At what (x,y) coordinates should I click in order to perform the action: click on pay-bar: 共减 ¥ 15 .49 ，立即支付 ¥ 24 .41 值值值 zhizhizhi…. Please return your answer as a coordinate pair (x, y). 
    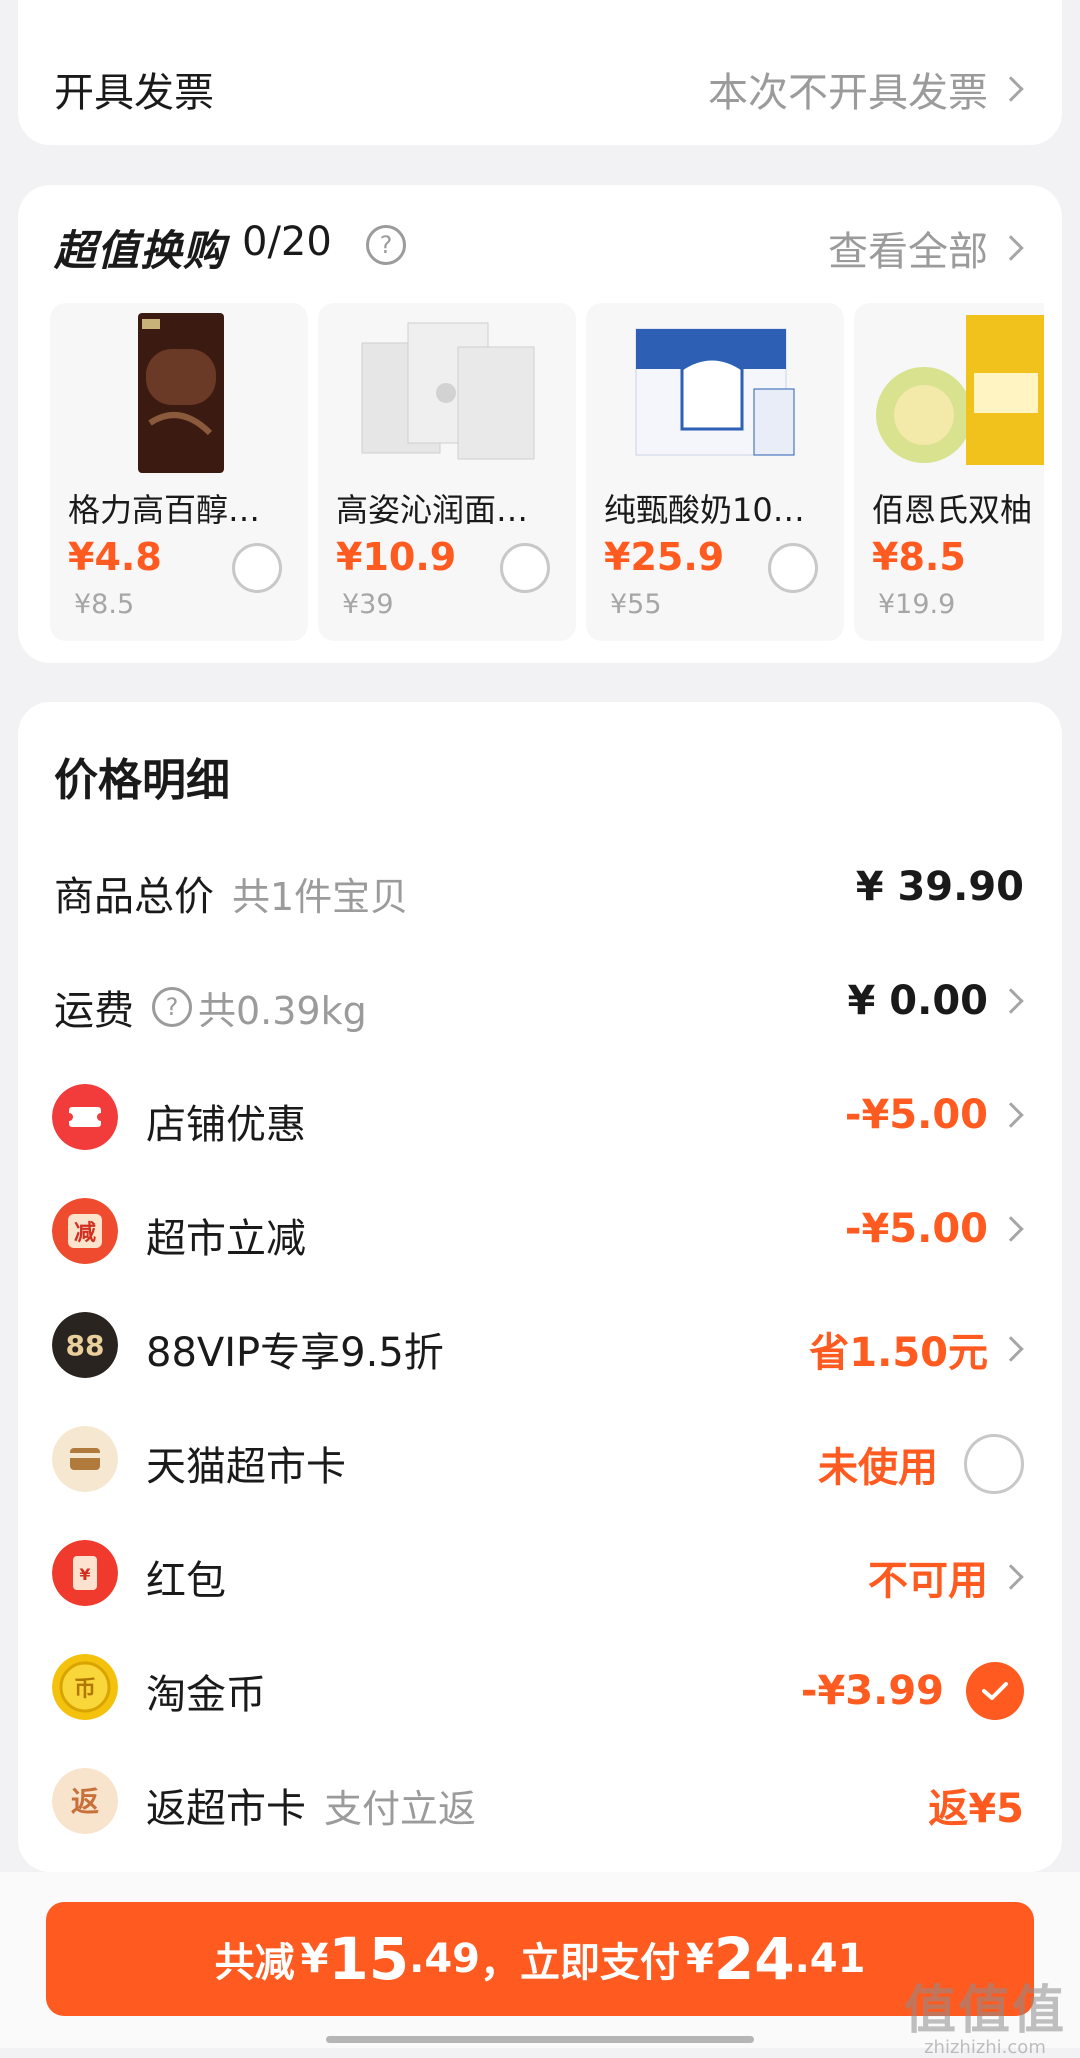
    Looking at the image, I should click on (540, 1965).